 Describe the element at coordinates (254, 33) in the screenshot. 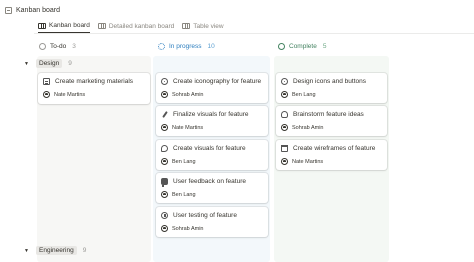

I see `tabs-divider` at that location.